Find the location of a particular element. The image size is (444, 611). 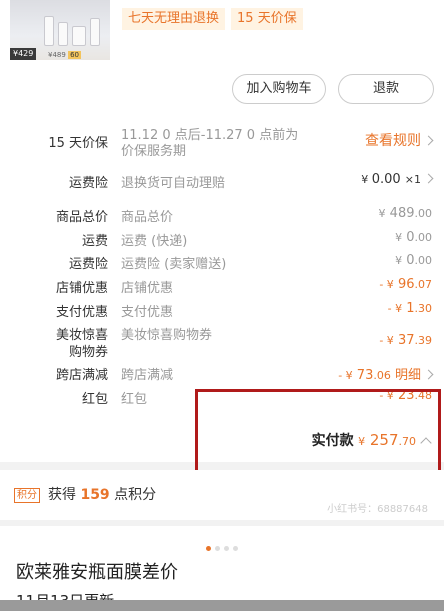

breakdown-label: 运费险 is located at coordinates (88, 264).